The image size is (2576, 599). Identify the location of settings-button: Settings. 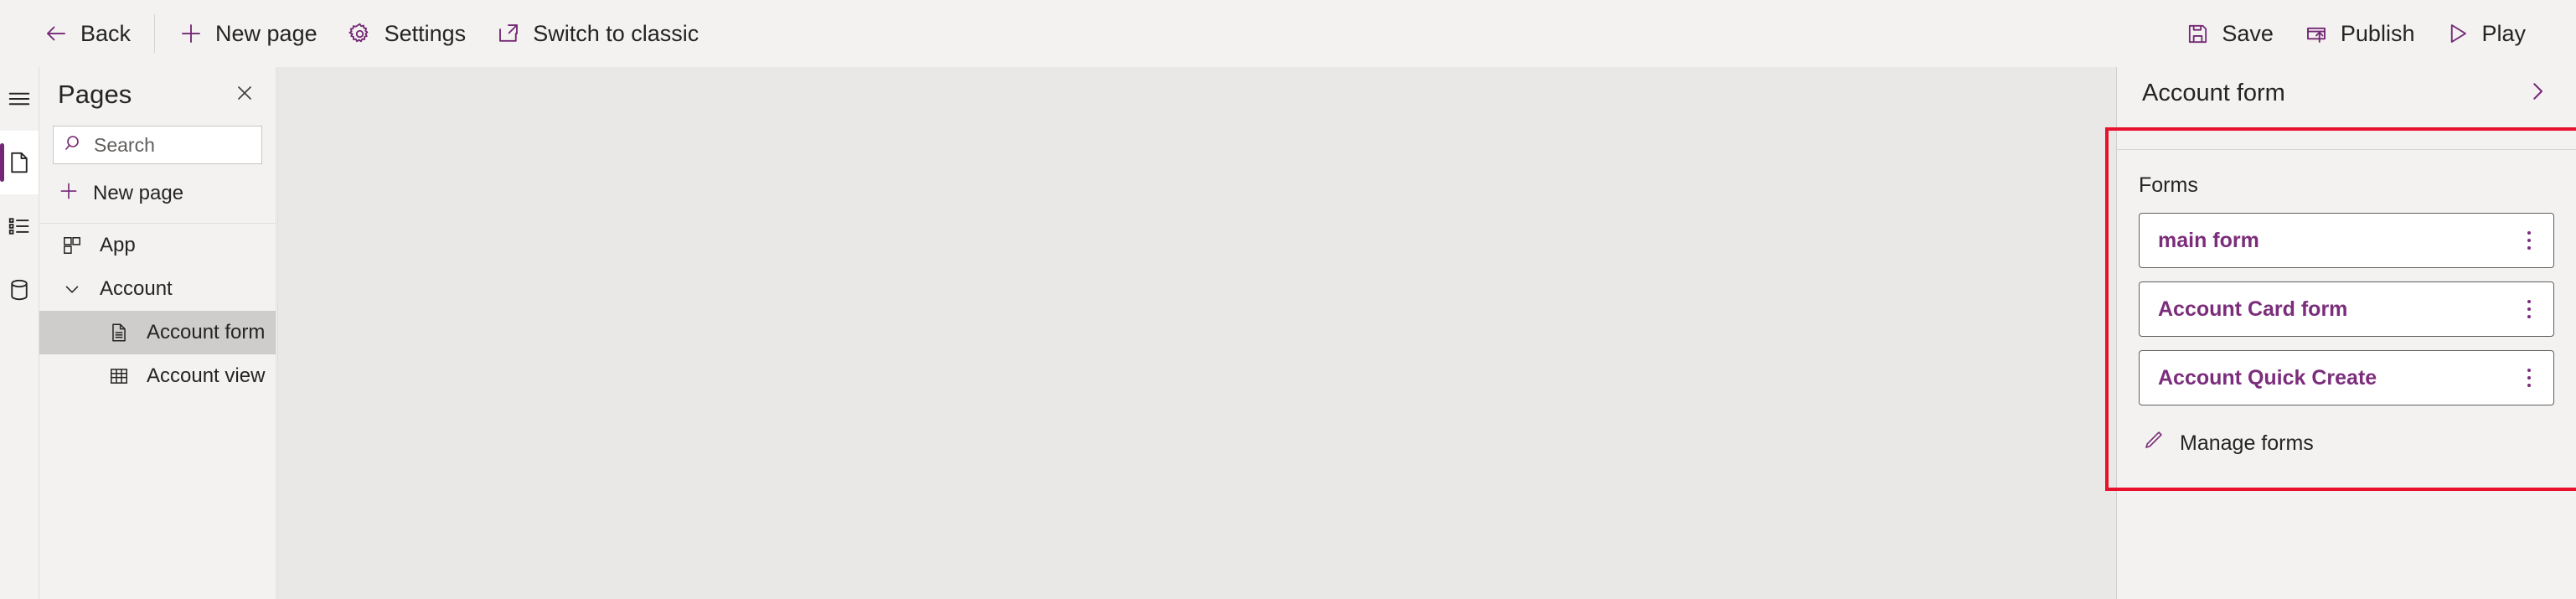
(407, 33).